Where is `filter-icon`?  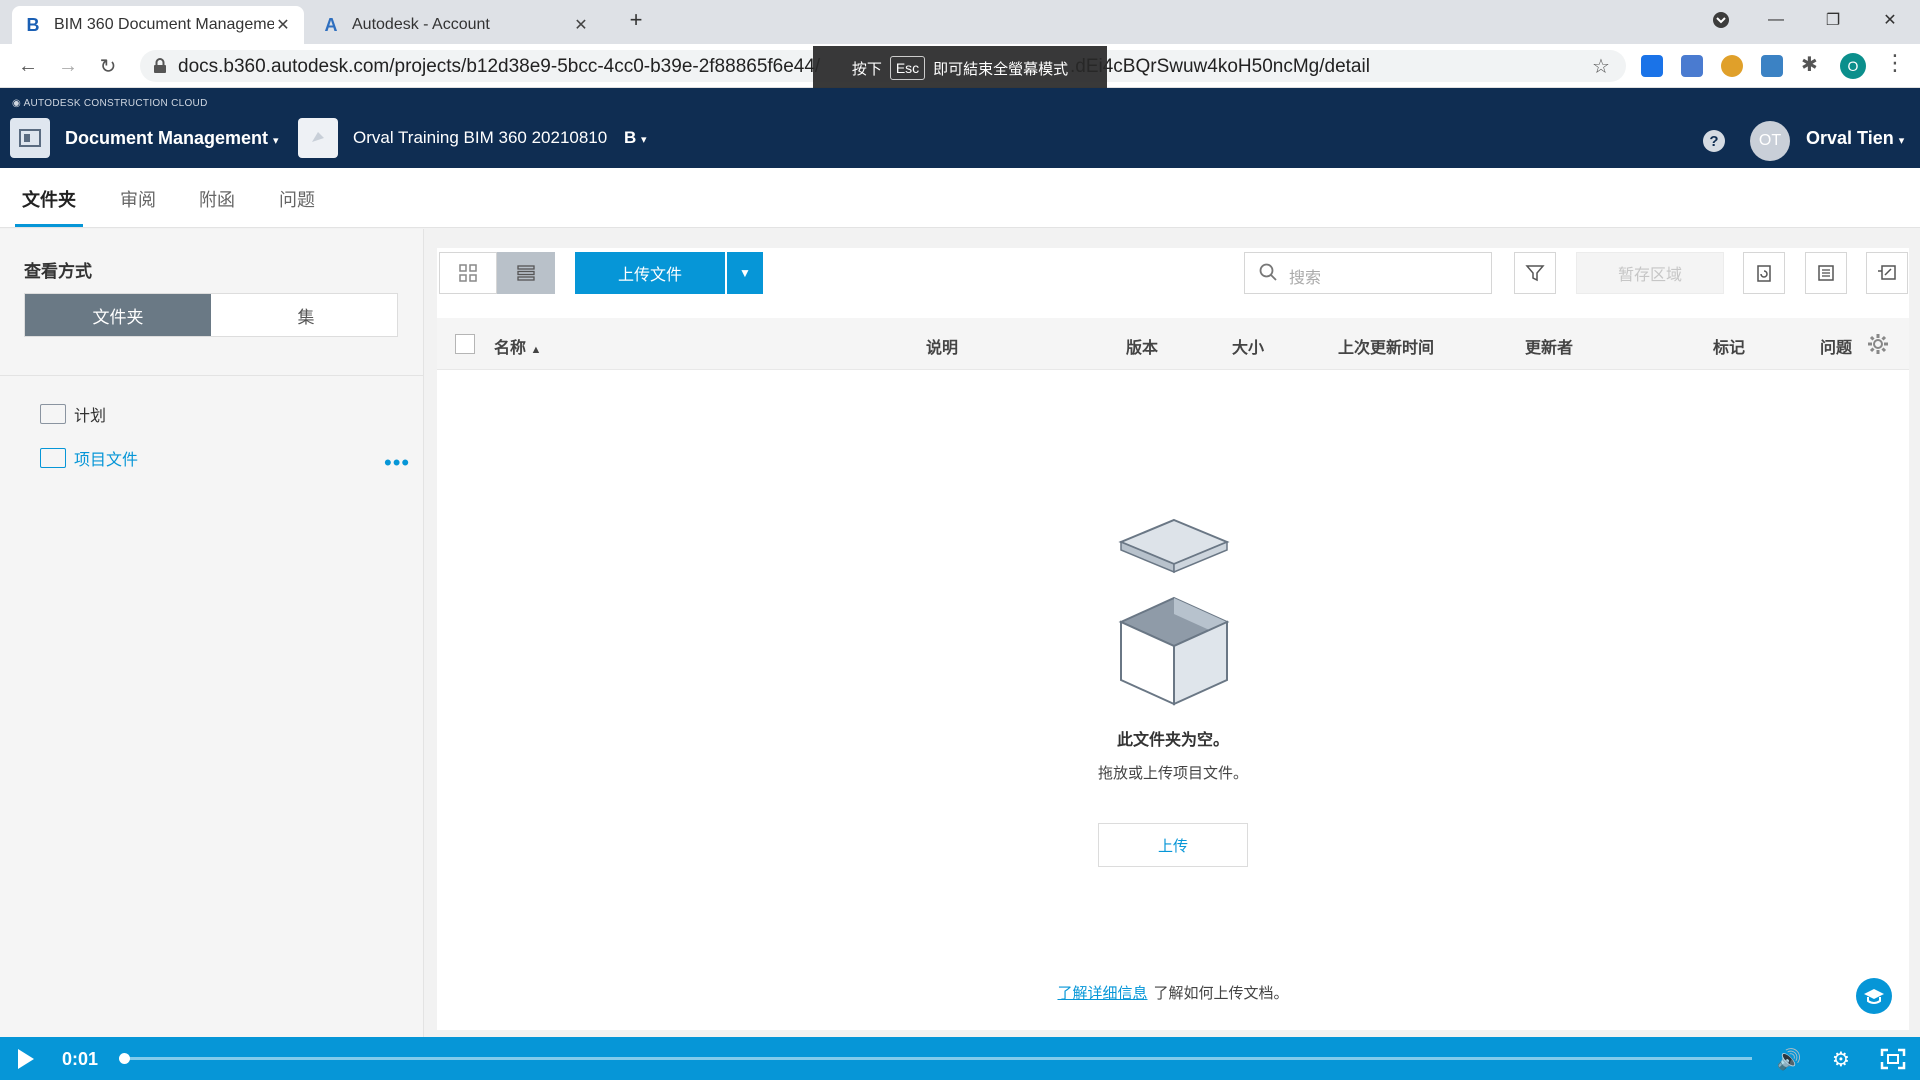
filter-icon is located at coordinates (1535, 273).